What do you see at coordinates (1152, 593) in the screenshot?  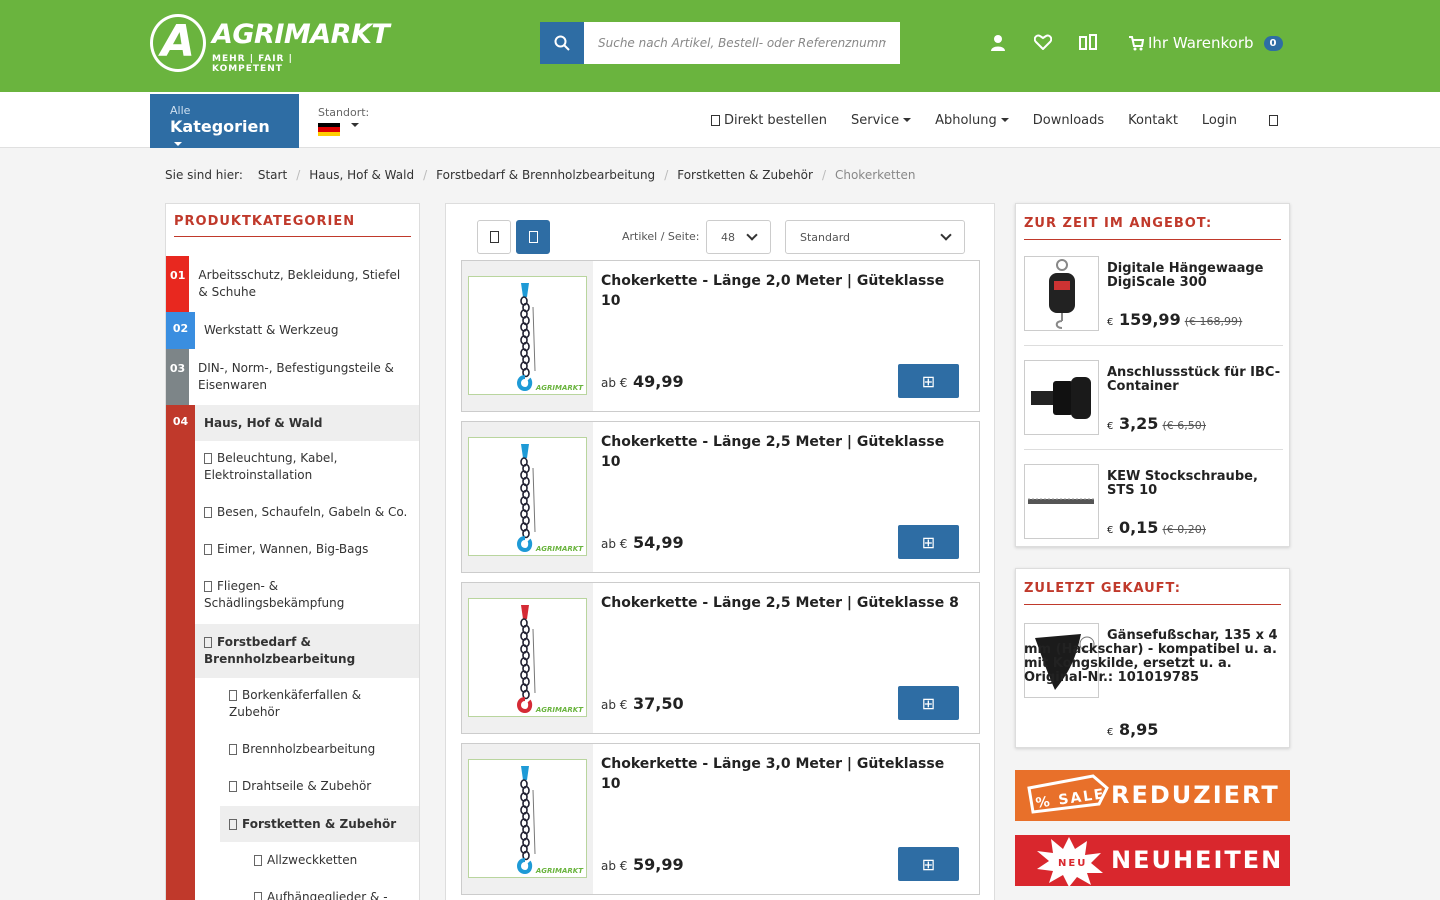 I see `recent-title: ZULETZT GEKAUFT:` at bounding box center [1152, 593].